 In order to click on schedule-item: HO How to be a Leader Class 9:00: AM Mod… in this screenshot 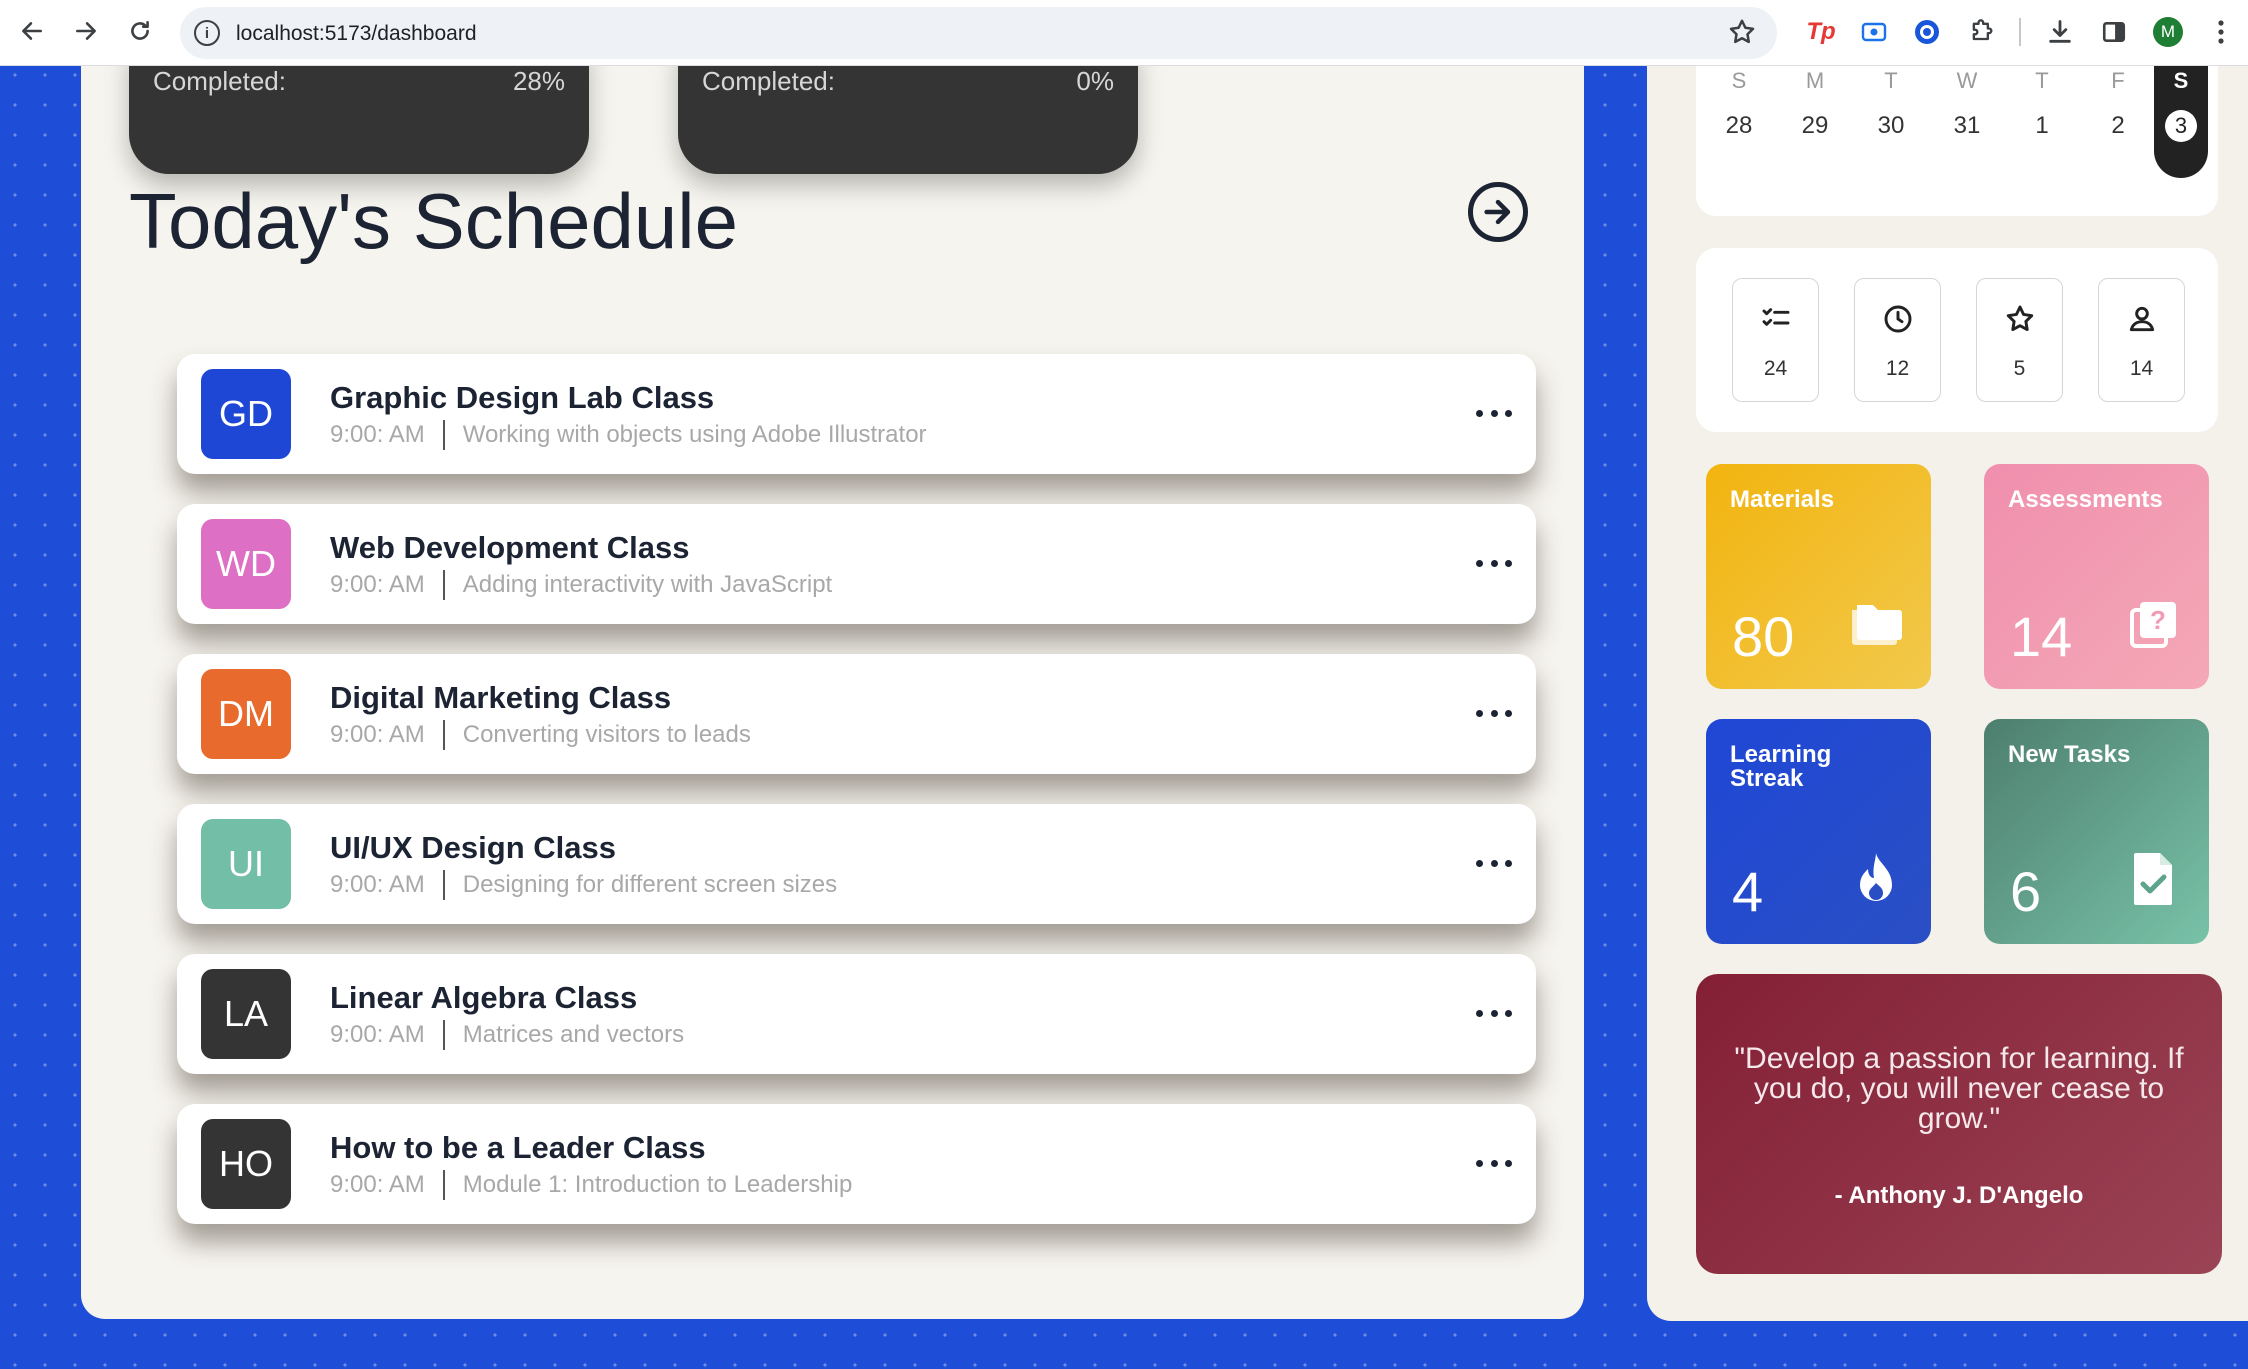, I will do `click(856, 1164)`.